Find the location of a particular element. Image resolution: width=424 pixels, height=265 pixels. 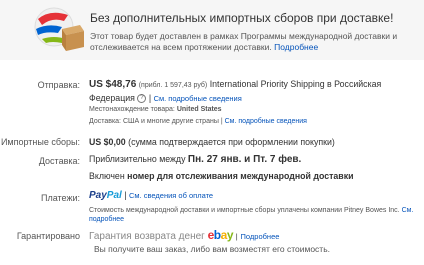

delivery-label: Доставка: is located at coordinates (59, 161).